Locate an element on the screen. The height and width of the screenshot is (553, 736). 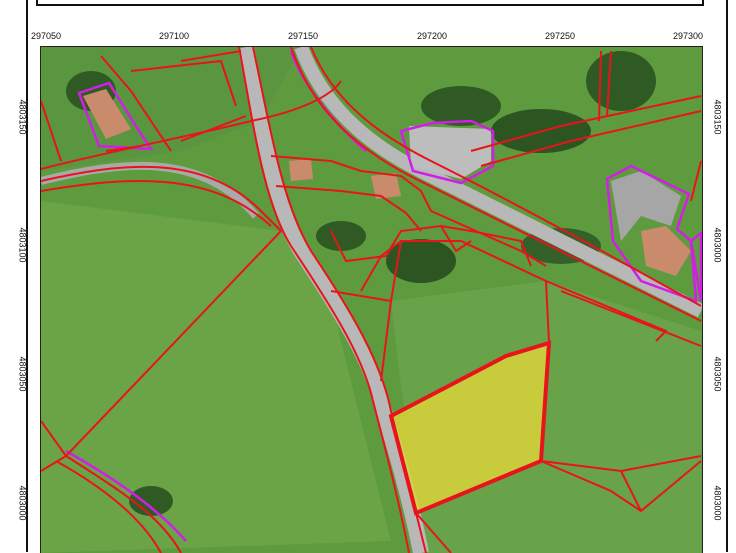
right-frame-line is located at coordinates (727, 276).